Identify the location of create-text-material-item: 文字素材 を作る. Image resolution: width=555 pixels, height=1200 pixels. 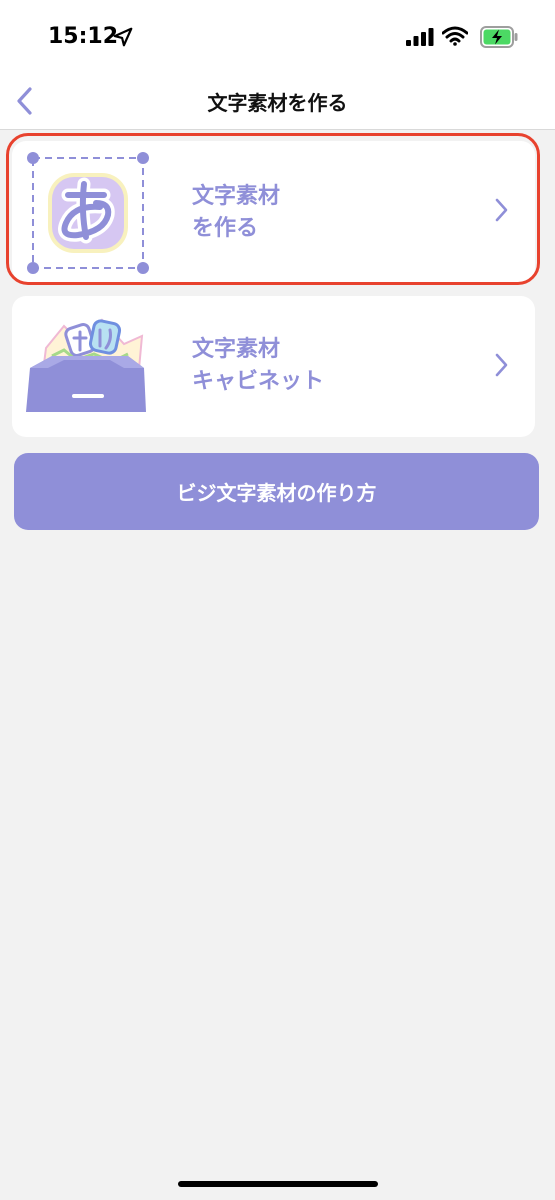
(273, 211).